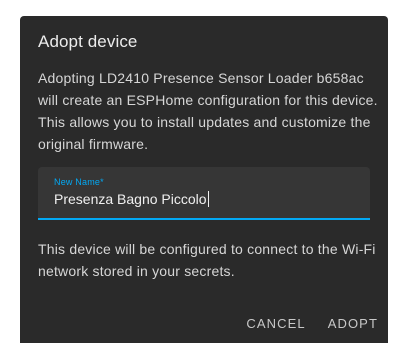 The image size is (396, 343). Describe the element at coordinates (208, 199) in the screenshot. I see `text-caret` at that location.